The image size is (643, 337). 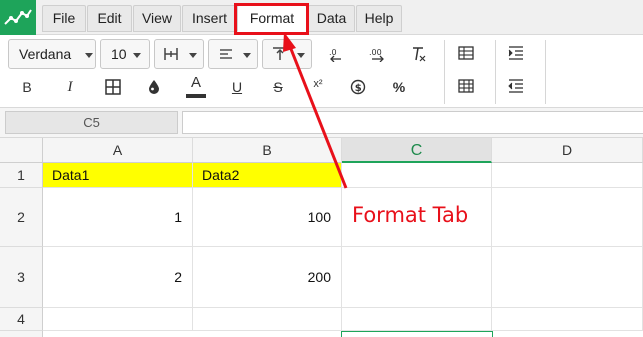 What do you see at coordinates (315, 110) in the screenshot?
I see `annotation-arrow` at bounding box center [315, 110].